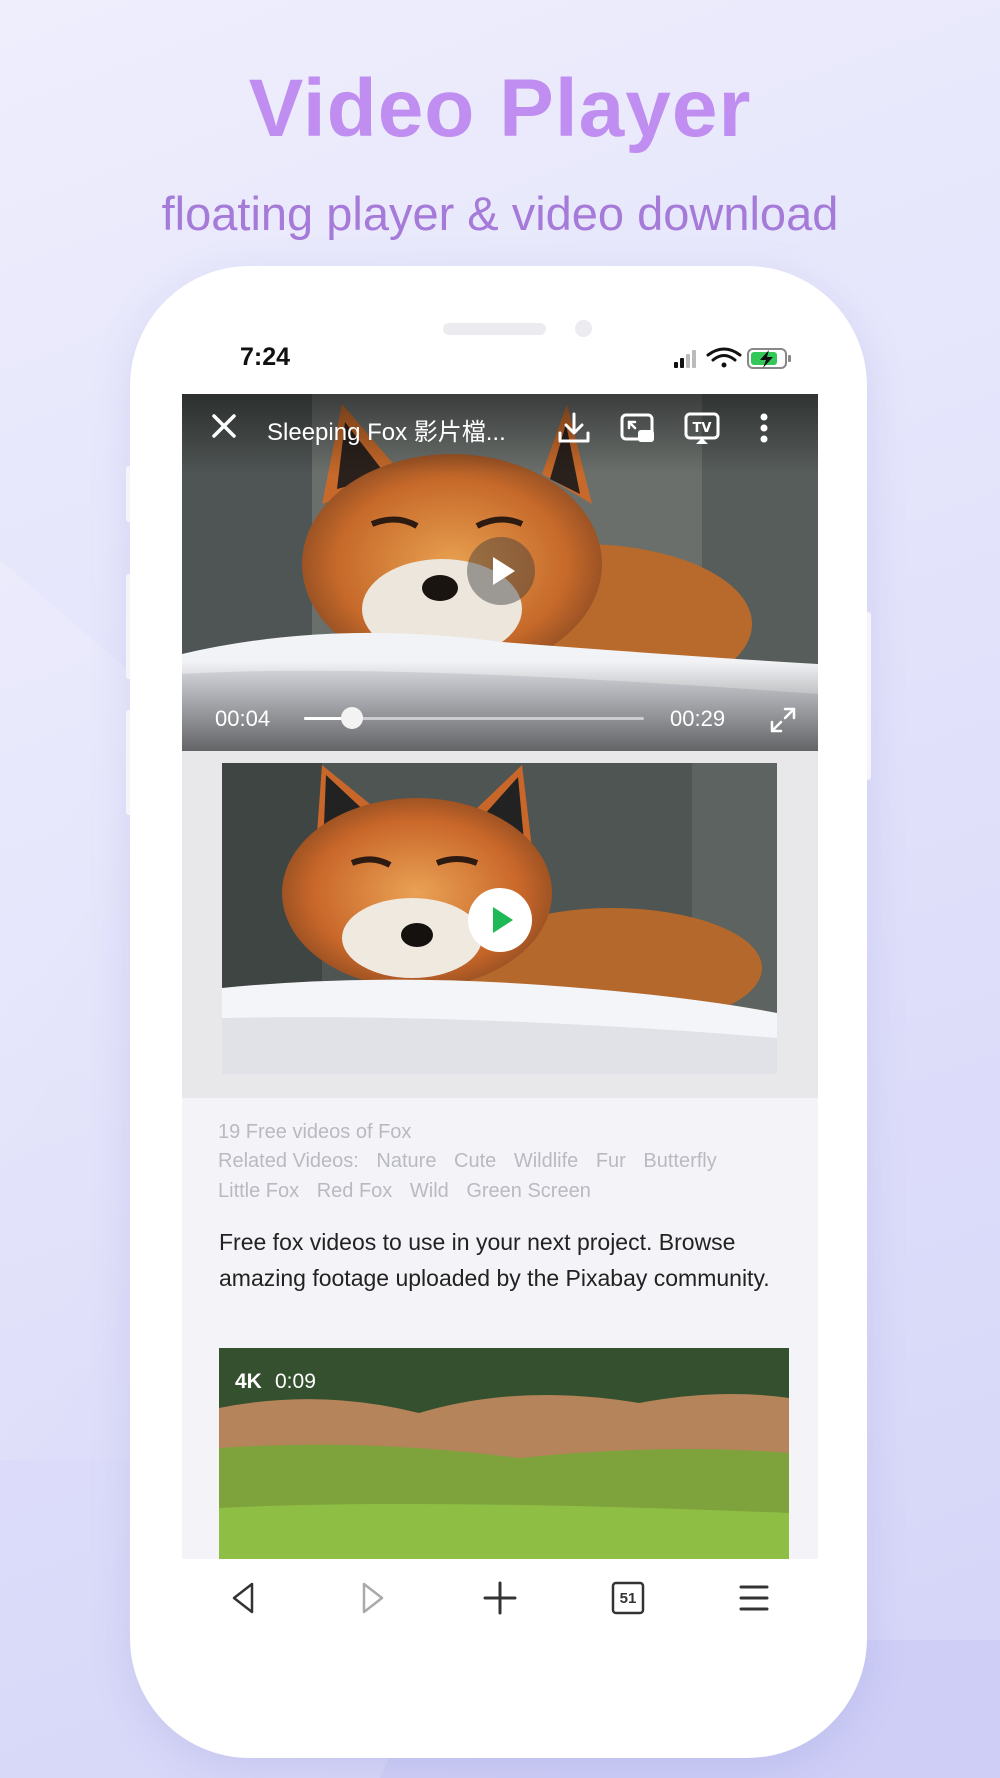  I want to click on related-label: Related Videos:, so click(288, 1161).